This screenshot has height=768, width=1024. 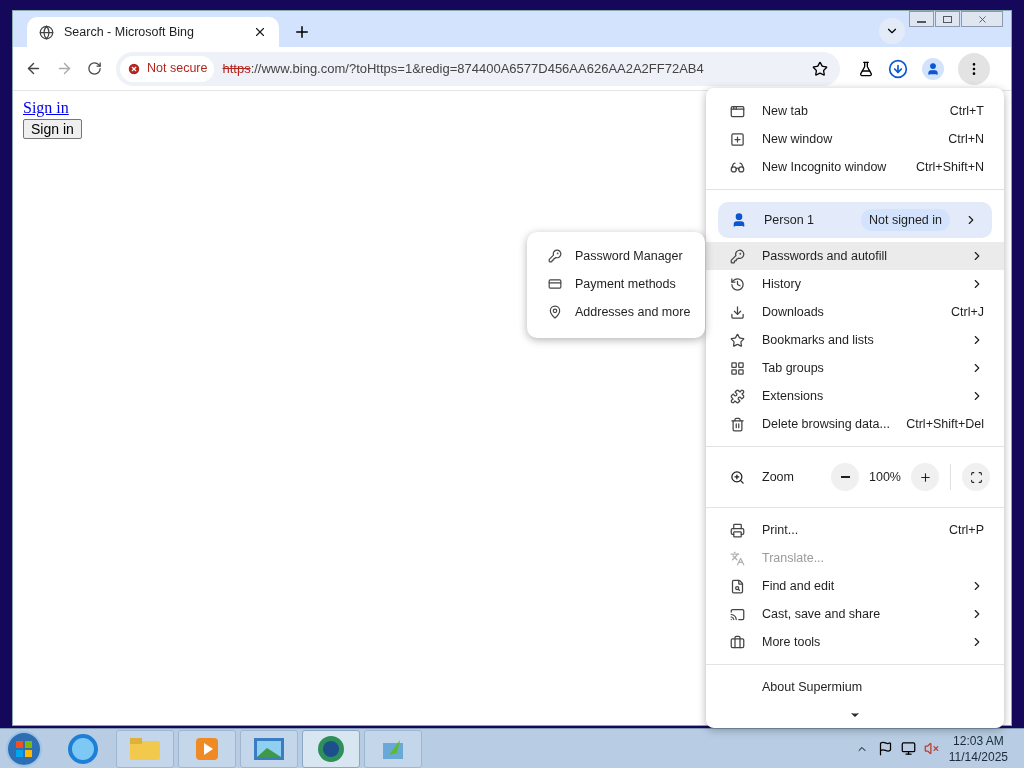 What do you see at coordinates (866, 68) in the screenshot?
I see `flask-icon` at bounding box center [866, 68].